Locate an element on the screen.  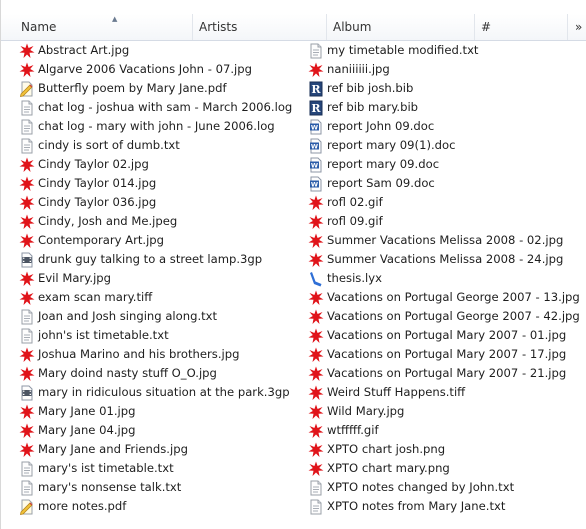
file-name: my timetable modified.txt is located at coordinates (403, 50).